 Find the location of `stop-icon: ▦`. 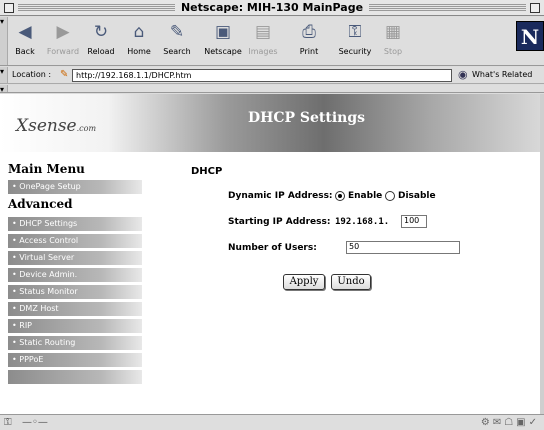

stop-icon: ▦ is located at coordinates (393, 32).